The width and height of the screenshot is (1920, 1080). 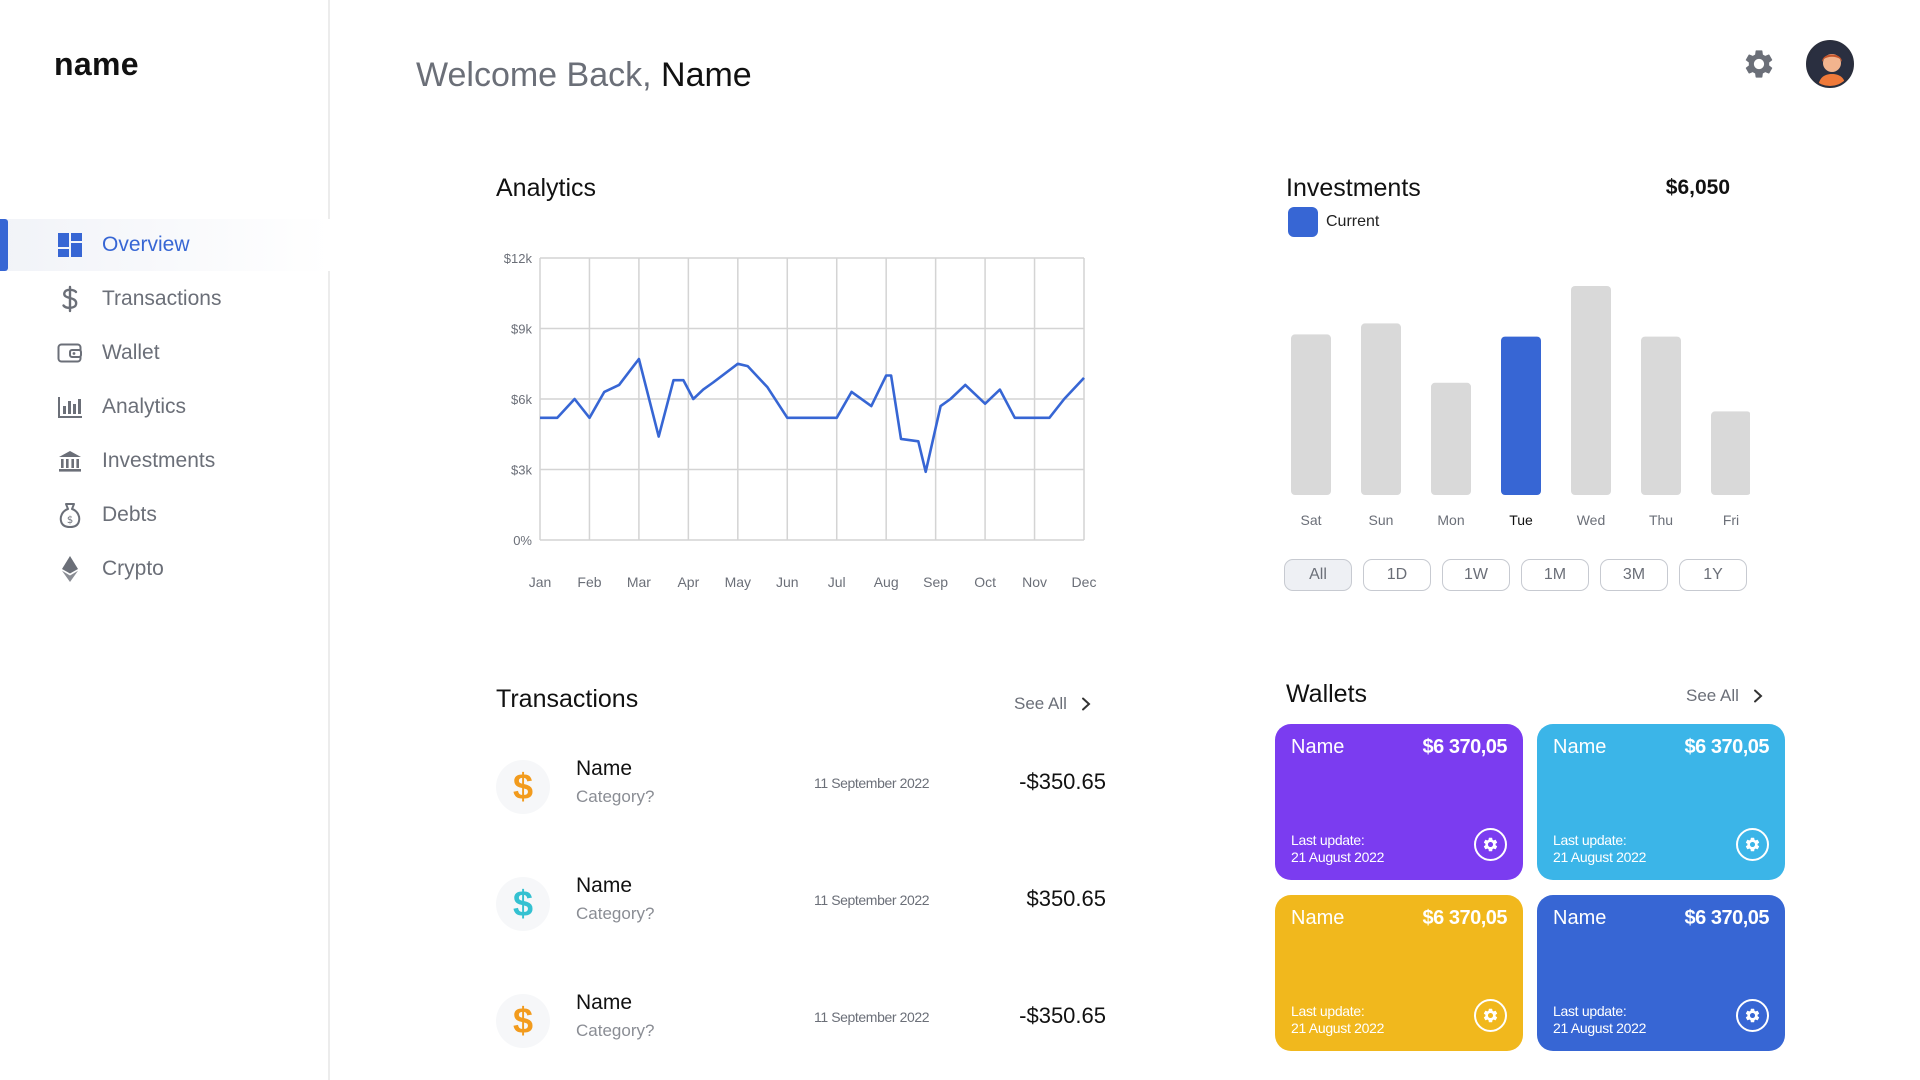 What do you see at coordinates (1731, 520) in the screenshot?
I see `x-tick-label: Fri` at bounding box center [1731, 520].